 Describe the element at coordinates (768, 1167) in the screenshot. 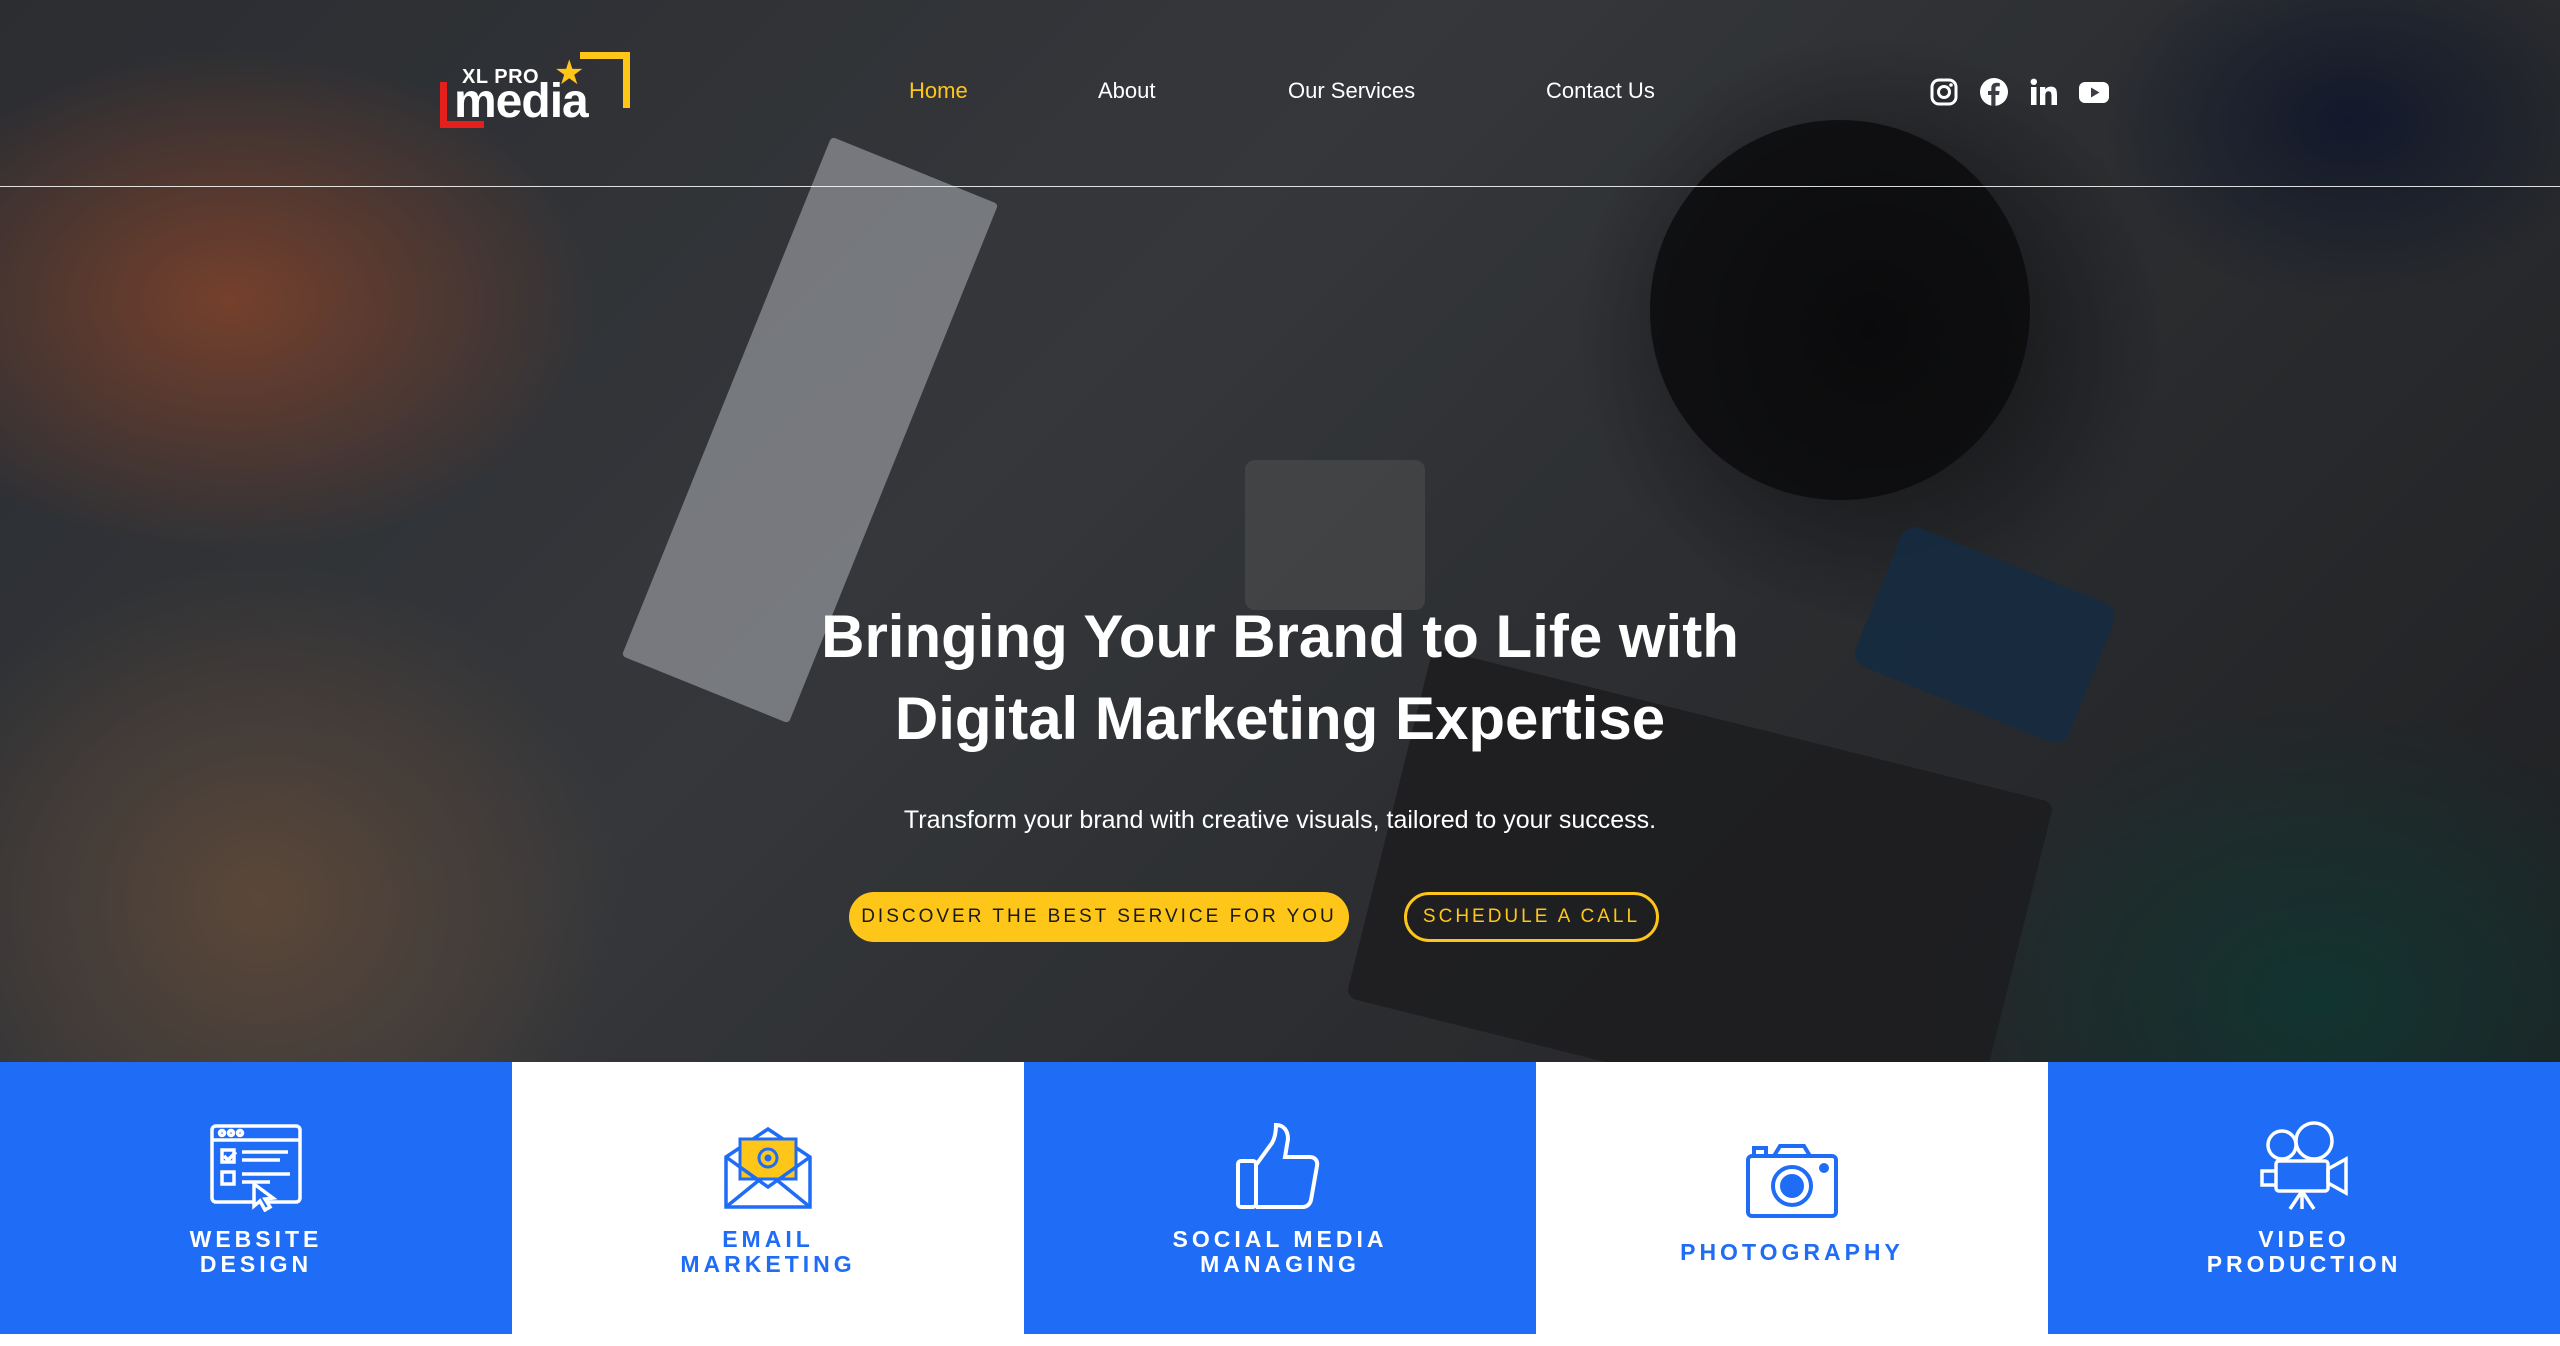

I see `email-icon` at that location.